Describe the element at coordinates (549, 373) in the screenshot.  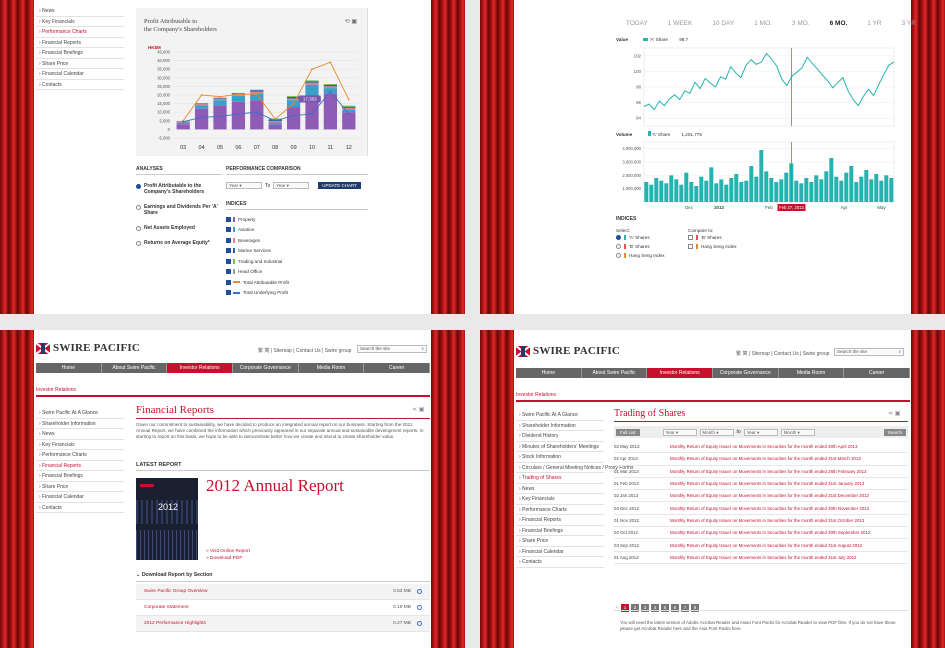
I see `menu-item: Home` at that location.